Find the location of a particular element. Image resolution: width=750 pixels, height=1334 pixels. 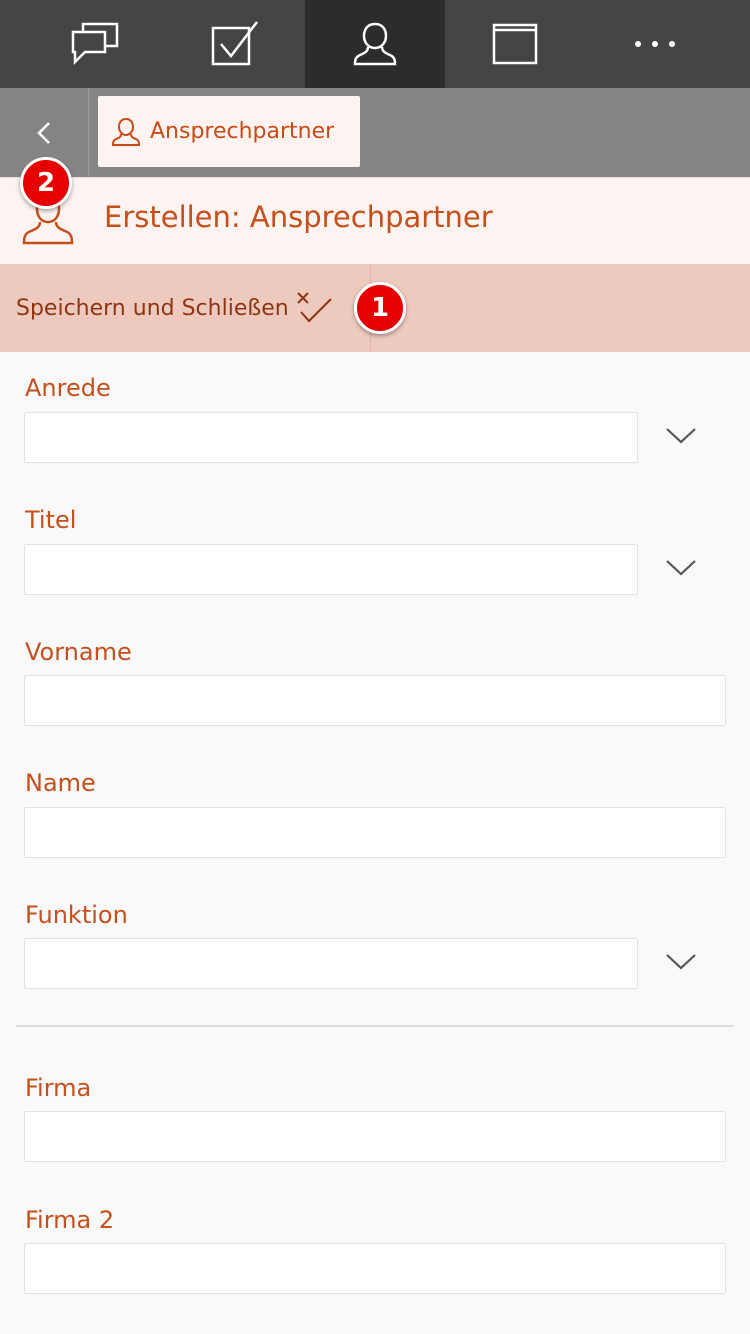

funktion-select is located at coordinates (331, 963).